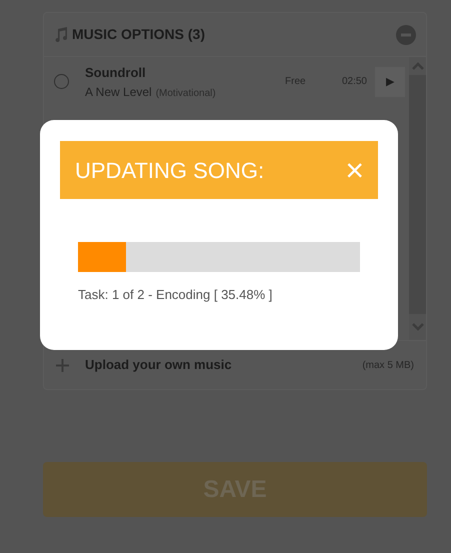 This screenshot has height=553, width=451. What do you see at coordinates (61, 34) in the screenshot?
I see `music-note-icon` at bounding box center [61, 34].